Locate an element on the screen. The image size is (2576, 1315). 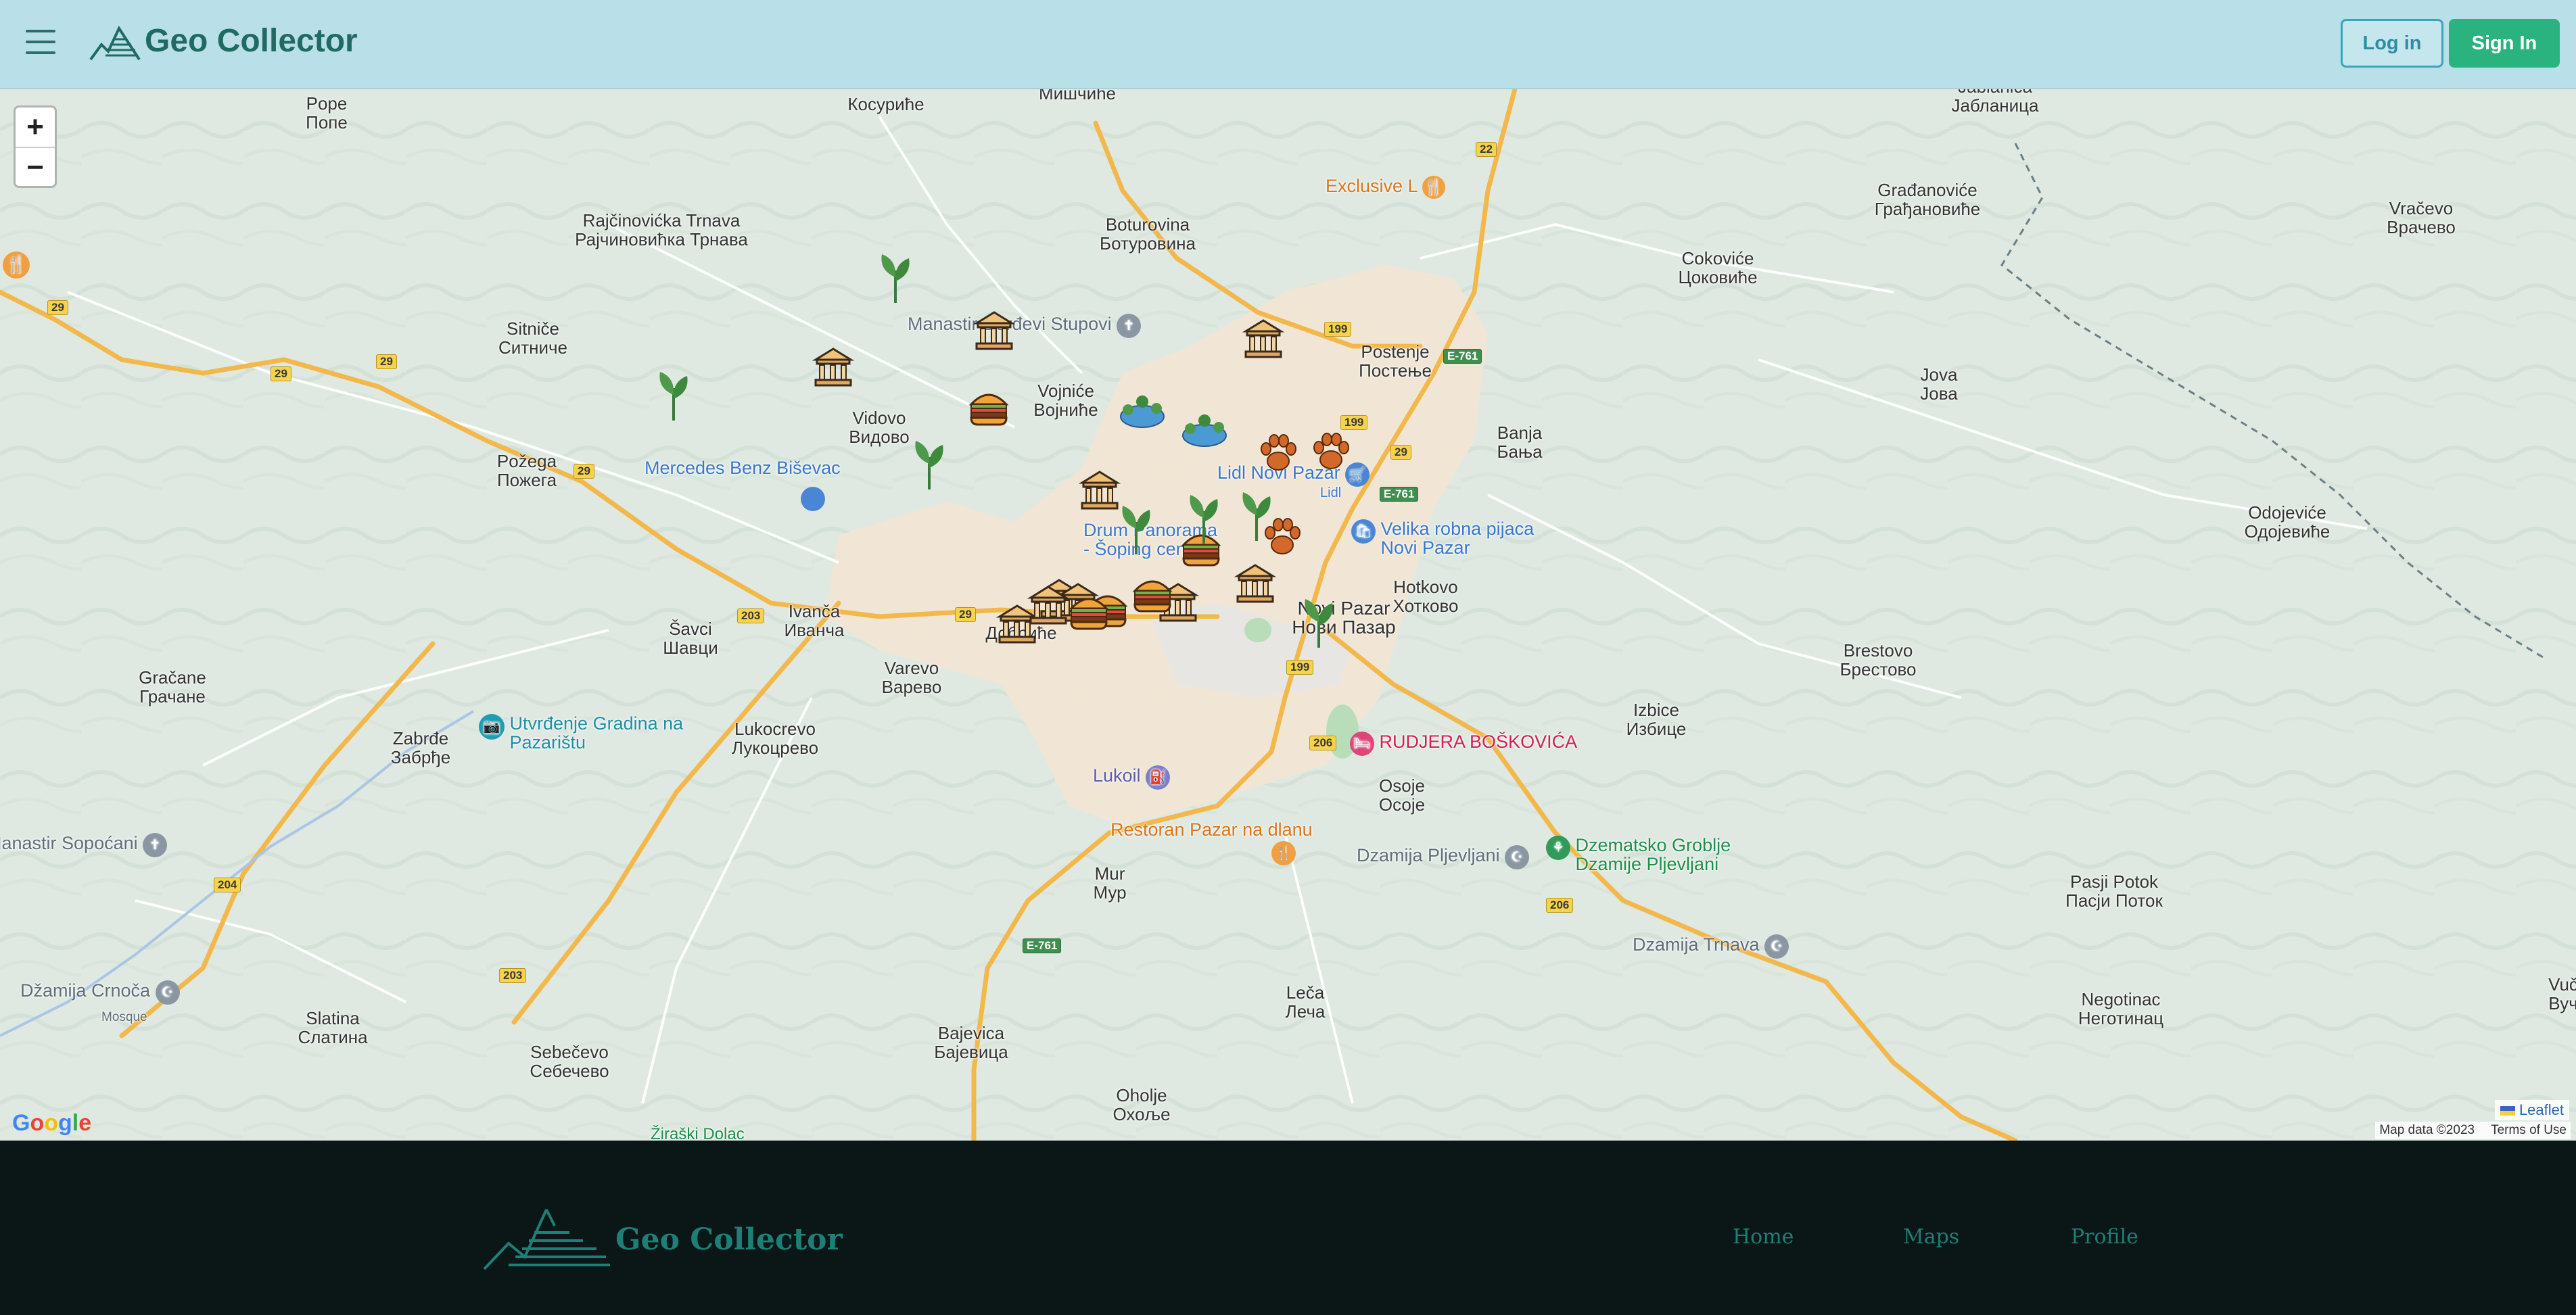
place-label: Ivanča Иванча is located at coordinates (814, 620).